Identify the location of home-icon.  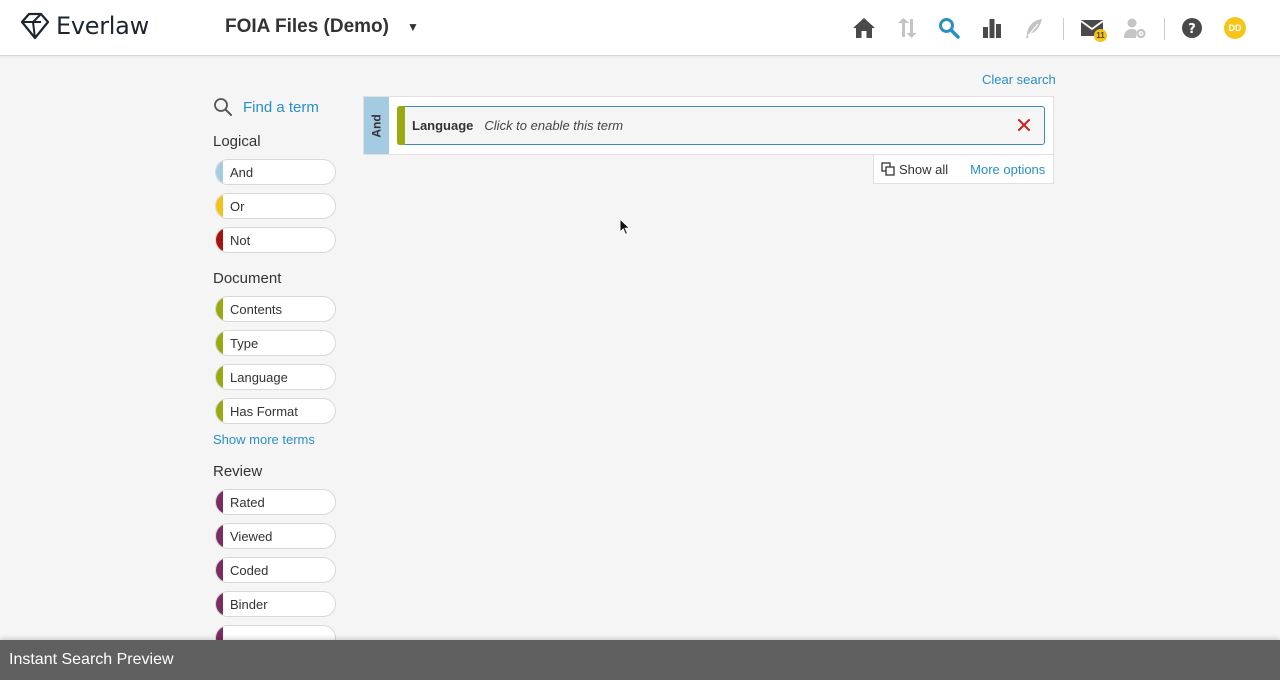
(864, 28).